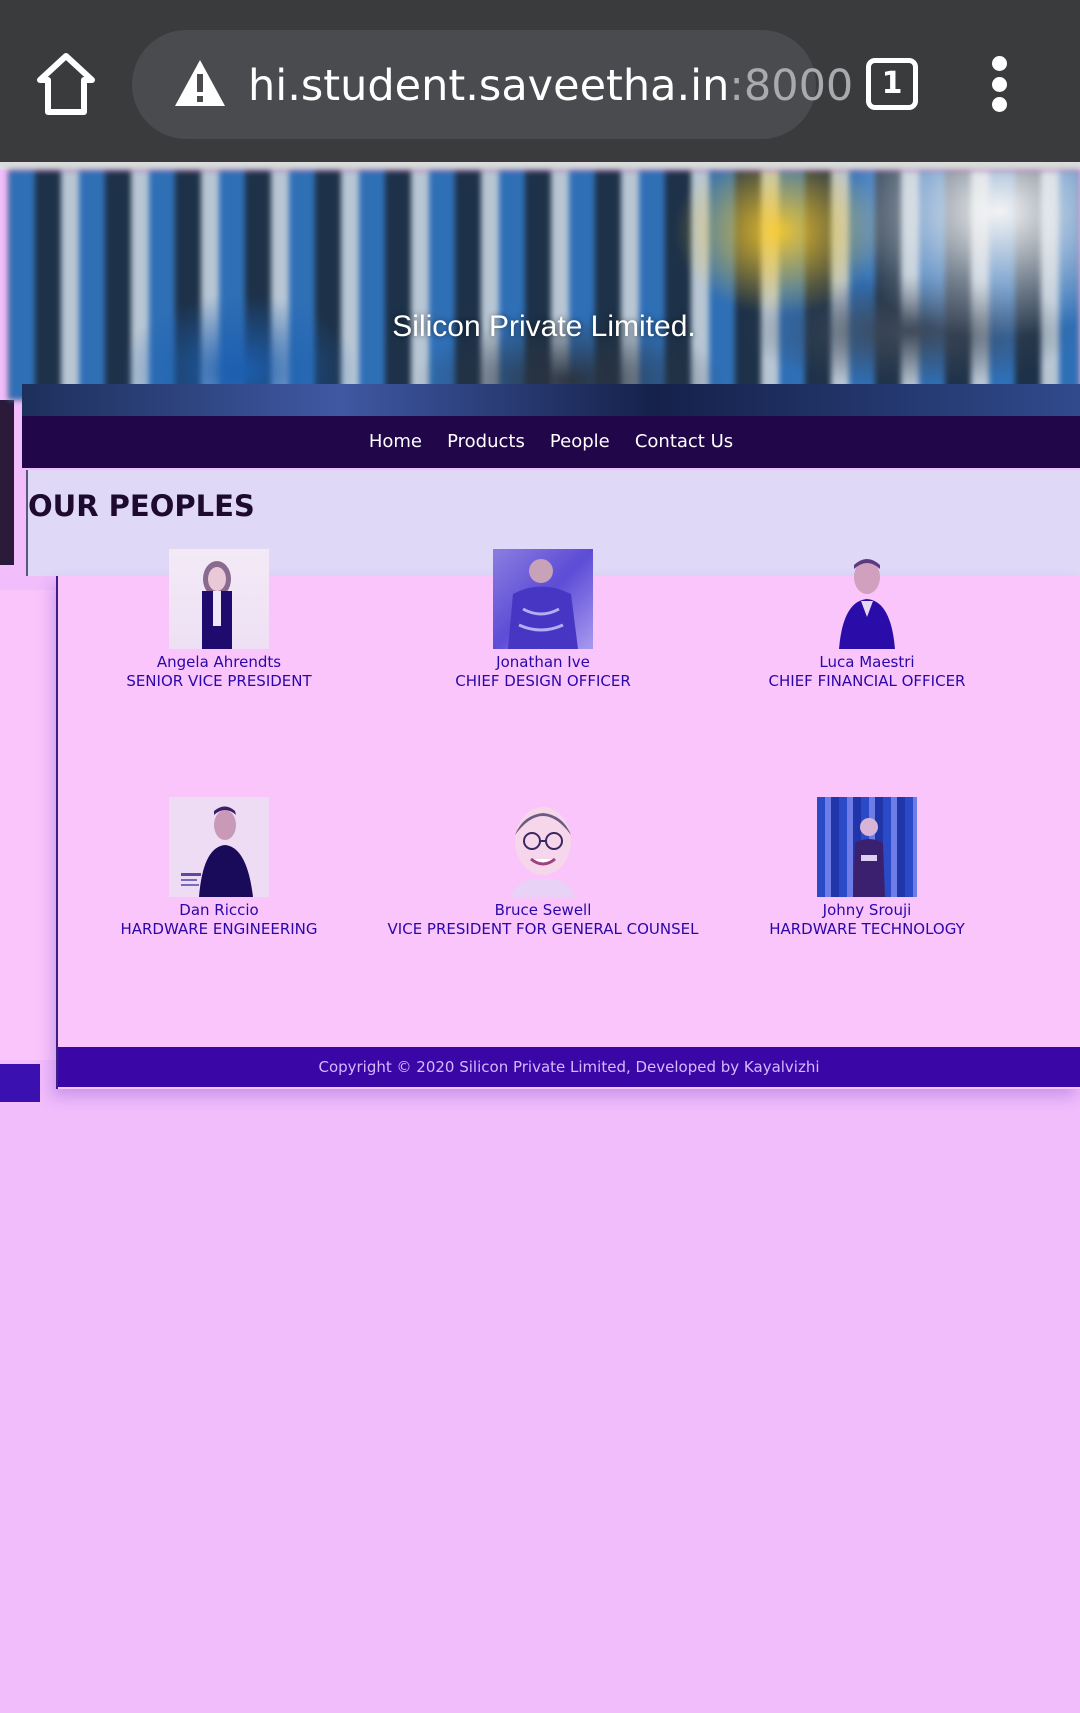 The image size is (1080, 1713). I want to click on person-role: HARDWARE TECHNOLOGY, so click(867, 929).